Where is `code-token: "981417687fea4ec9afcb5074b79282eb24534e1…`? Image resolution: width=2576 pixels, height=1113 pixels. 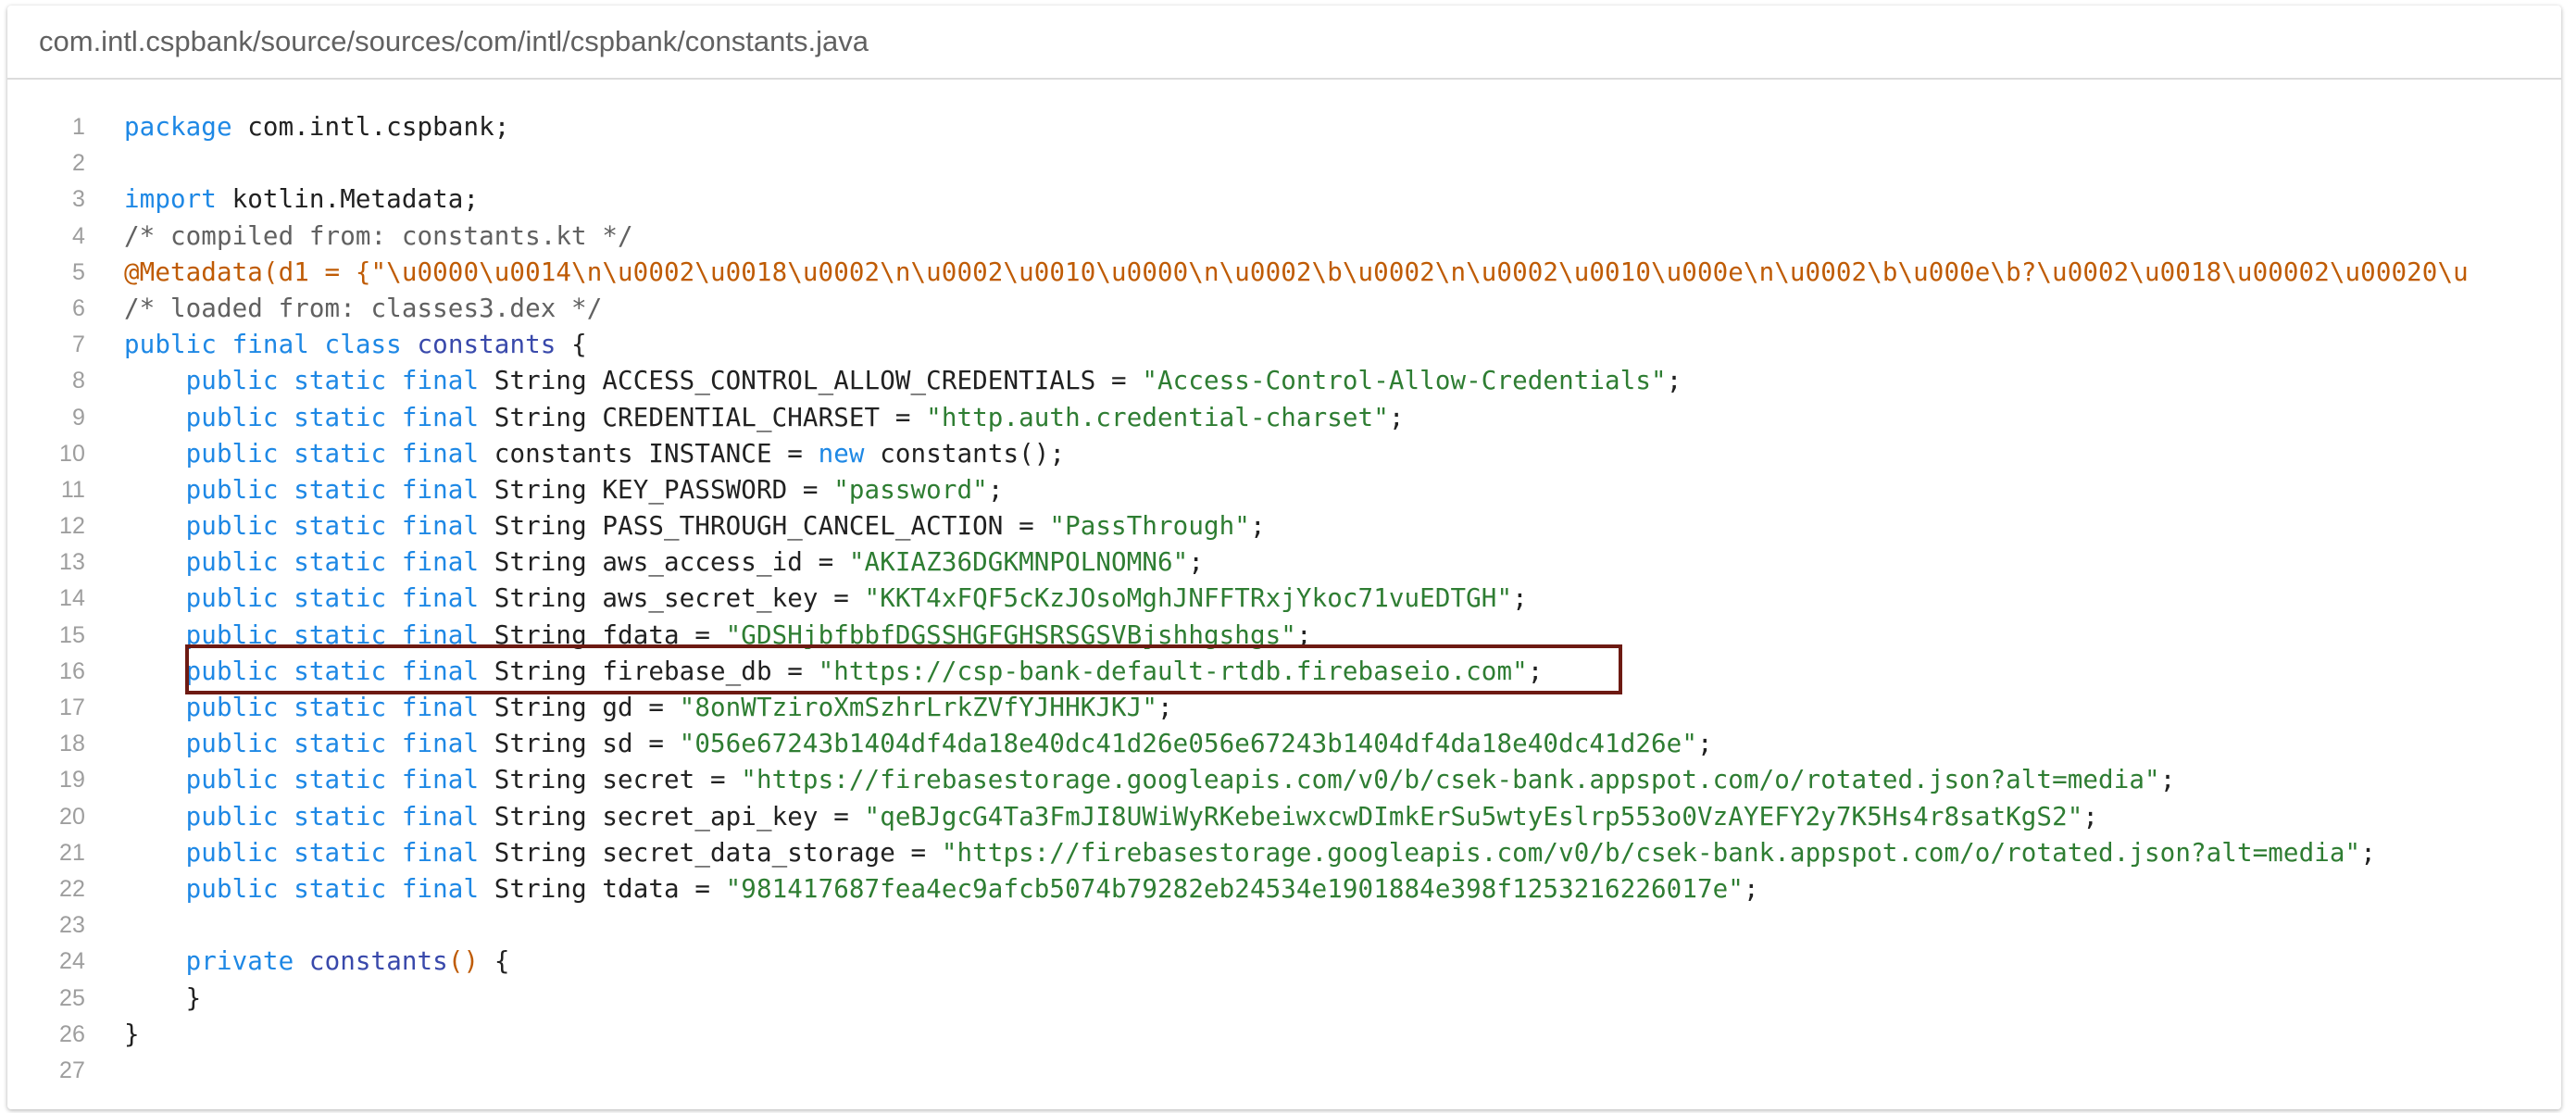
code-token: "981417687fea4ec9afcb5074b79282eb24534e1… is located at coordinates (1235, 888).